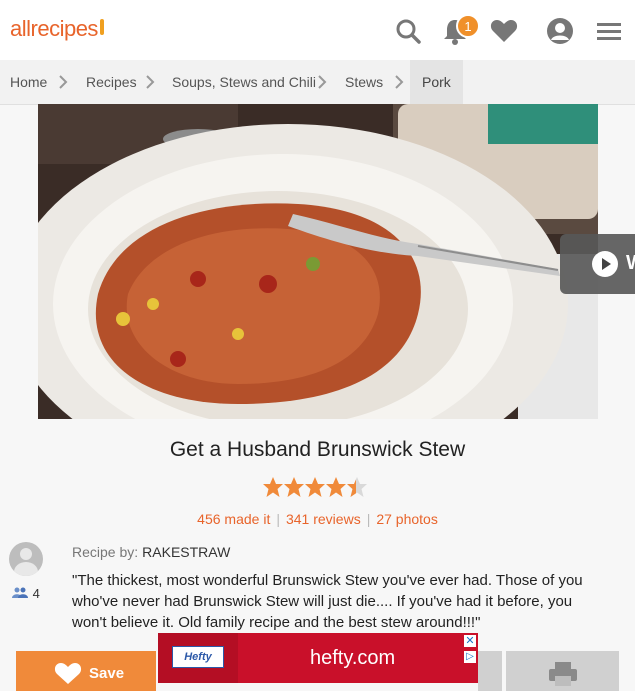 This screenshot has height=691, width=635. I want to click on followers-count: 4, so click(26, 593).